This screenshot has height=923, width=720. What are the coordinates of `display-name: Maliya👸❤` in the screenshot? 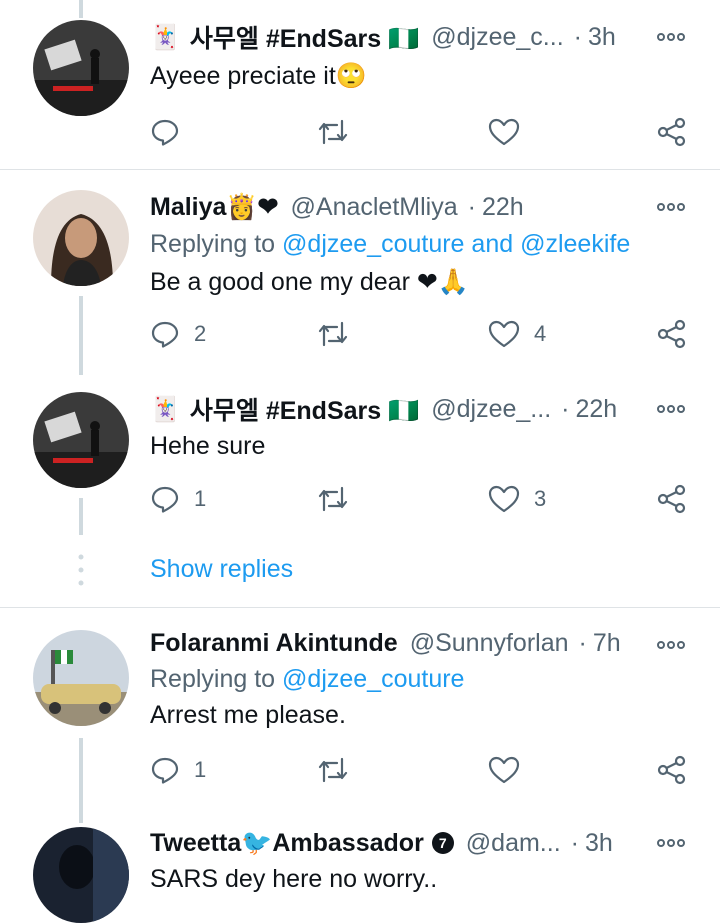 It's located at (214, 207).